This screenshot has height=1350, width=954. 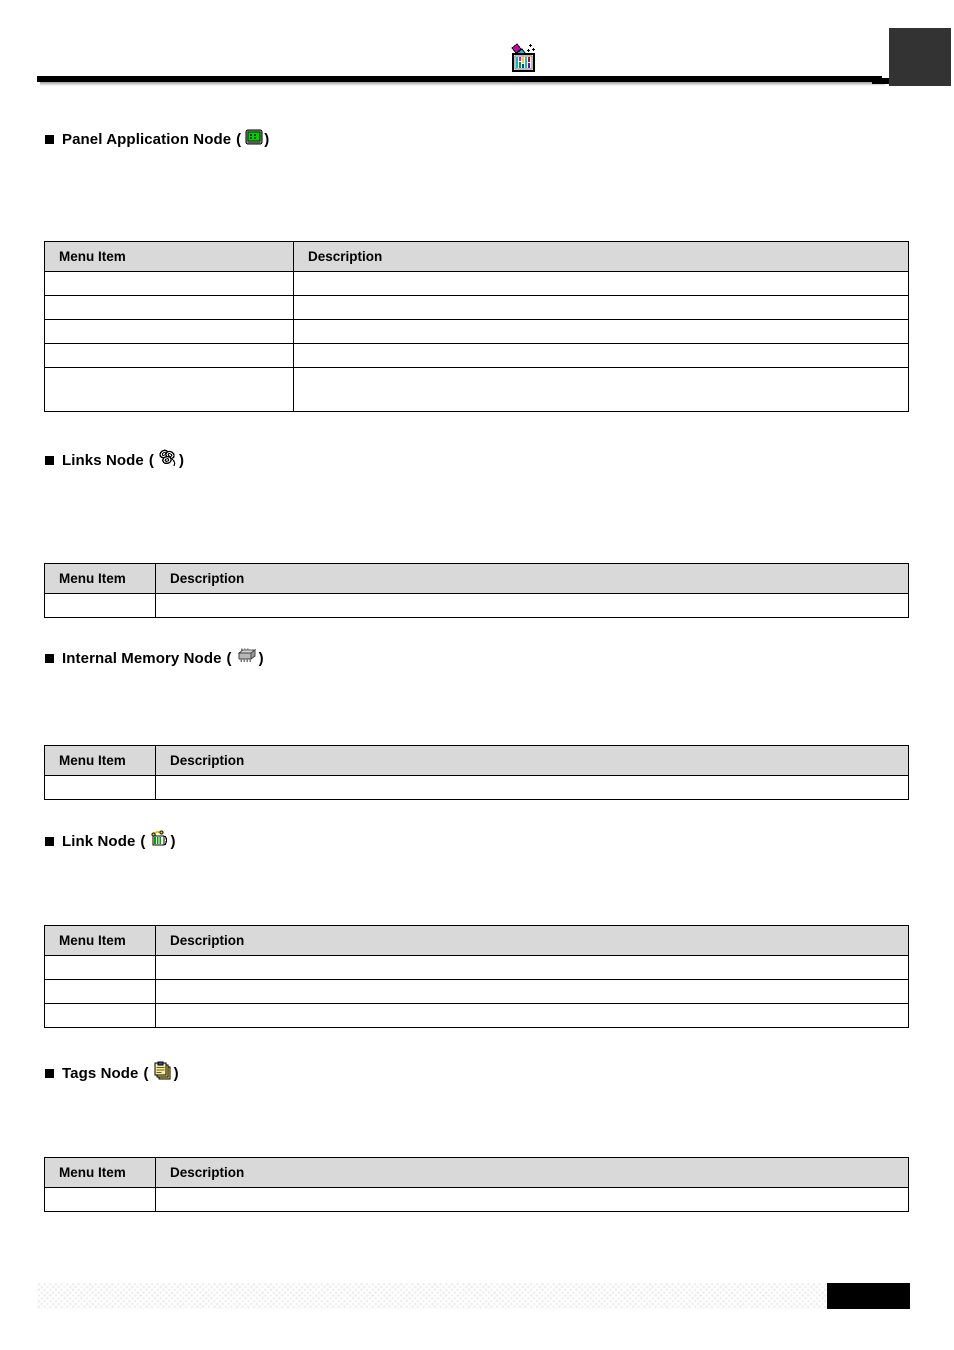 I want to click on heading-internal-memory-node: Internal Memory Node ( ), so click(x=154, y=658).